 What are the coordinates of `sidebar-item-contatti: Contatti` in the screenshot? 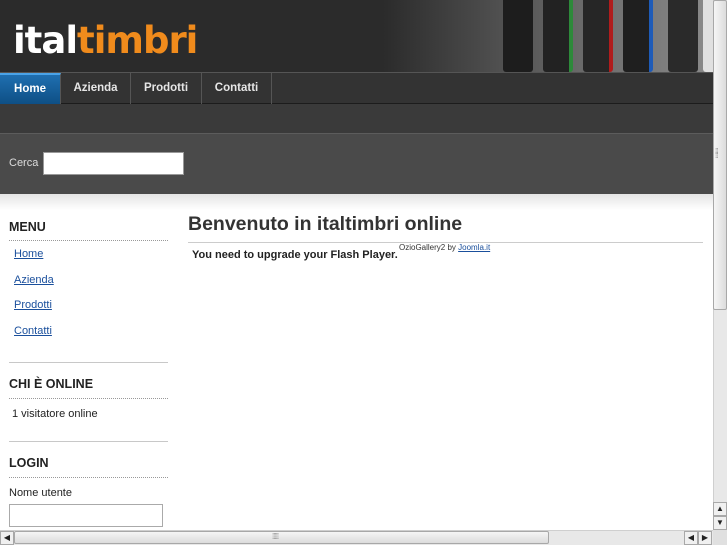 It's located at (33, 331).